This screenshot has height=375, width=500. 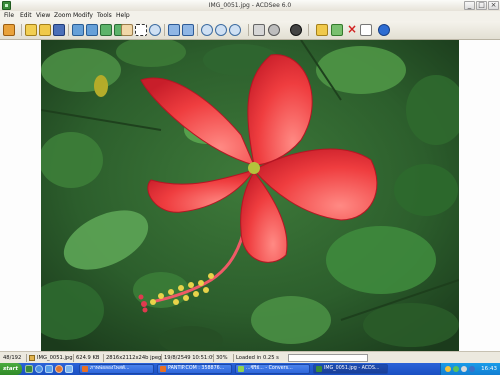 I want to click on move-to-icon, so click(x=322, y=30).